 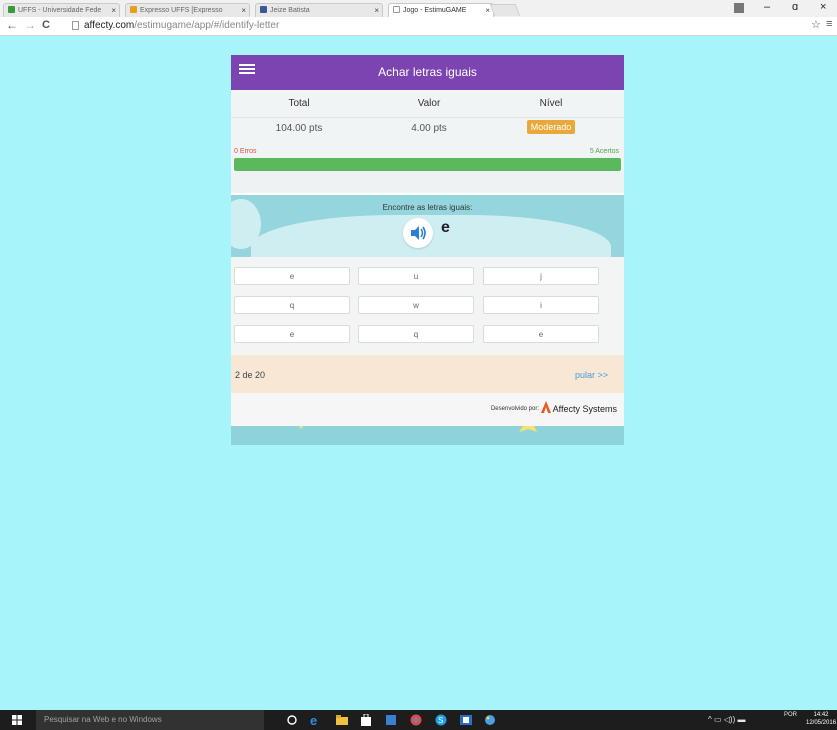 I want to click on user-profile-icon, so click(x=739, y=8).